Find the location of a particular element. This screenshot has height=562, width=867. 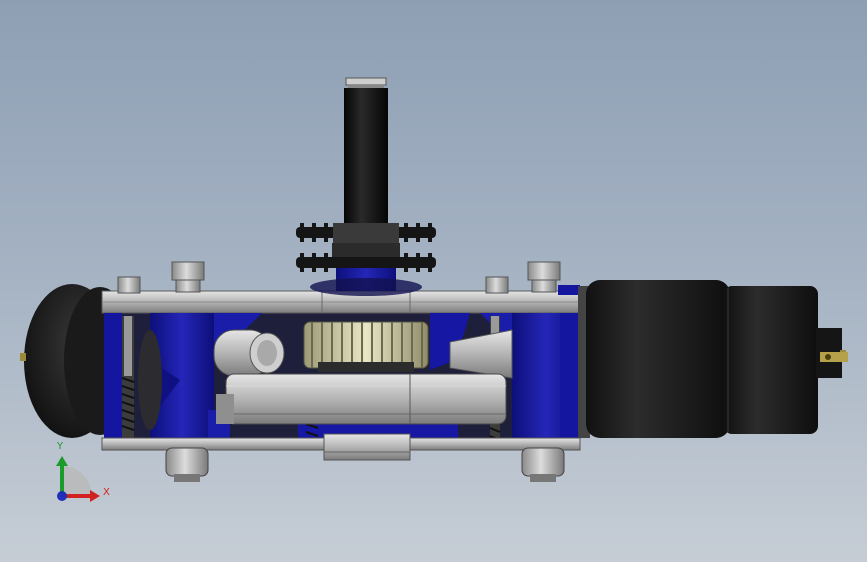

sprocket-upper is located at coordinates (366, 234).